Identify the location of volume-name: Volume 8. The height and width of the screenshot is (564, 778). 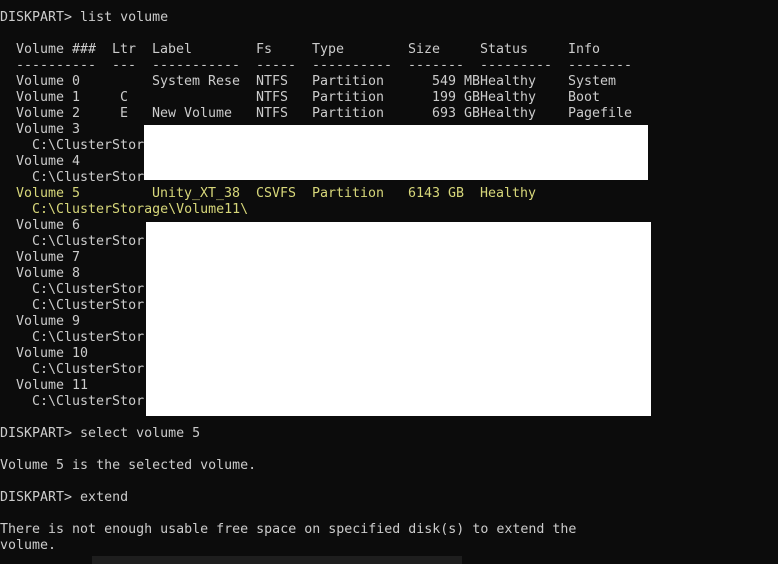
(48, 273).